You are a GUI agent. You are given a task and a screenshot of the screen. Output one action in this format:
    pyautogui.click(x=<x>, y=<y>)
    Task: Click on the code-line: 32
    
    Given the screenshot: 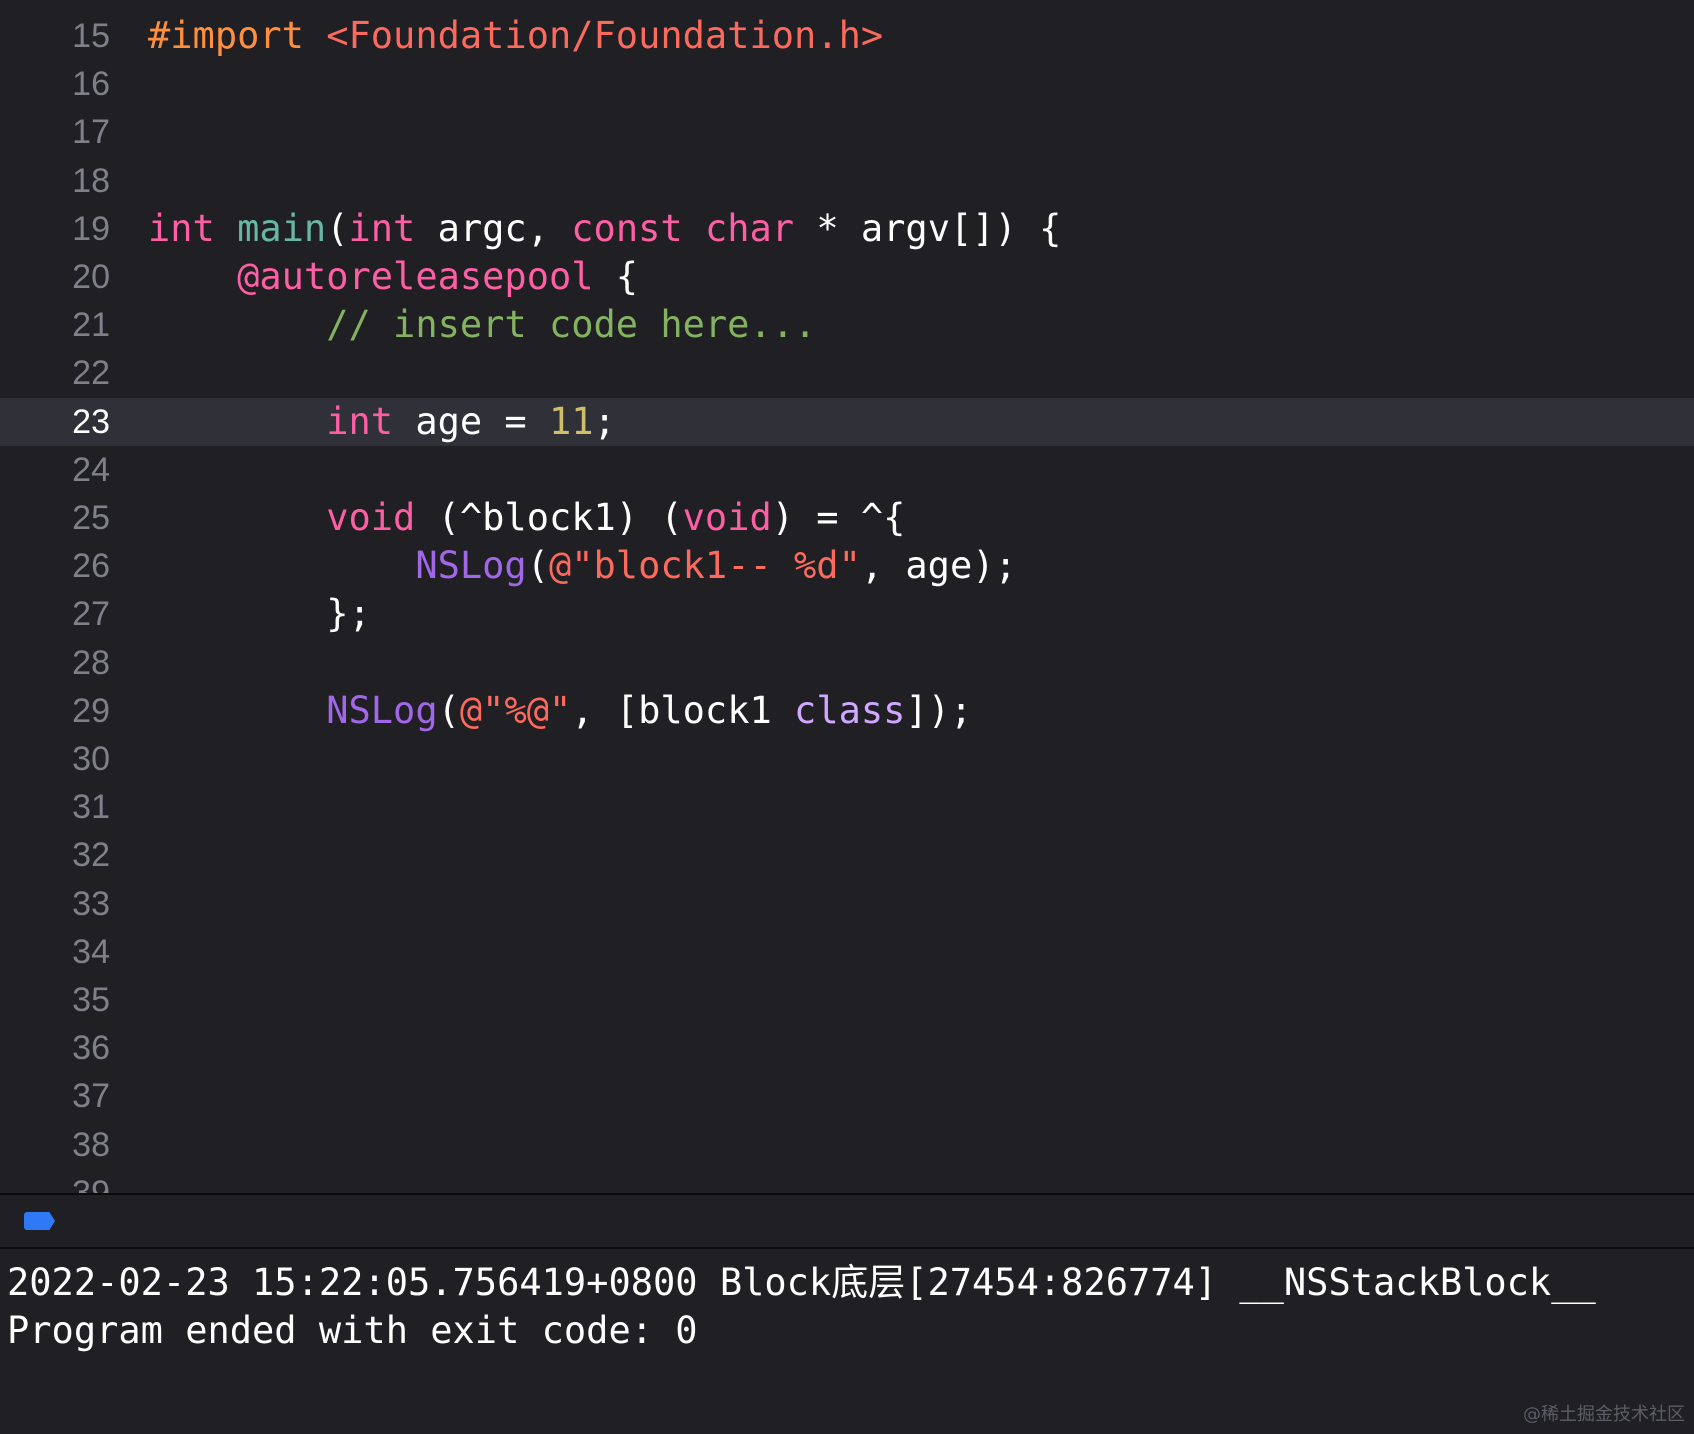 What is the action you would take?
    pyautogui.click(x=847, y=855)
    